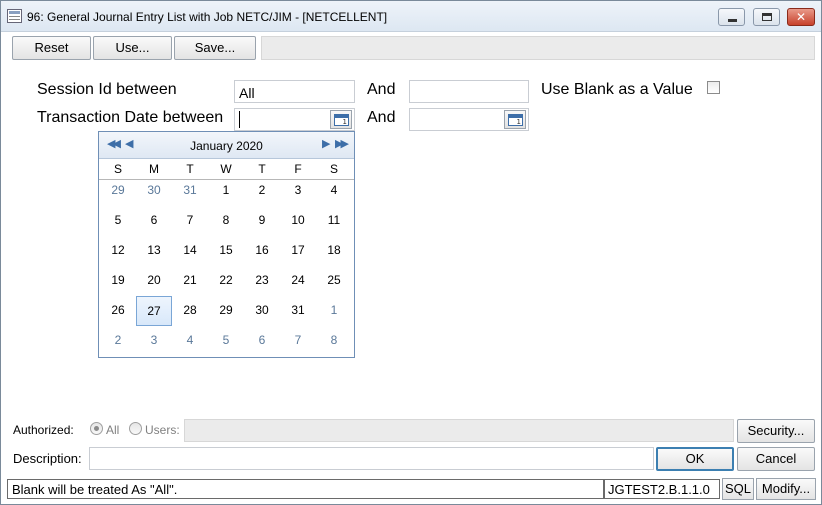 The width and height of the screenshot is (822, 505). Describe the element at coordinates (695, 459) in the screenshot. I see `ok-button: OK` at that location.